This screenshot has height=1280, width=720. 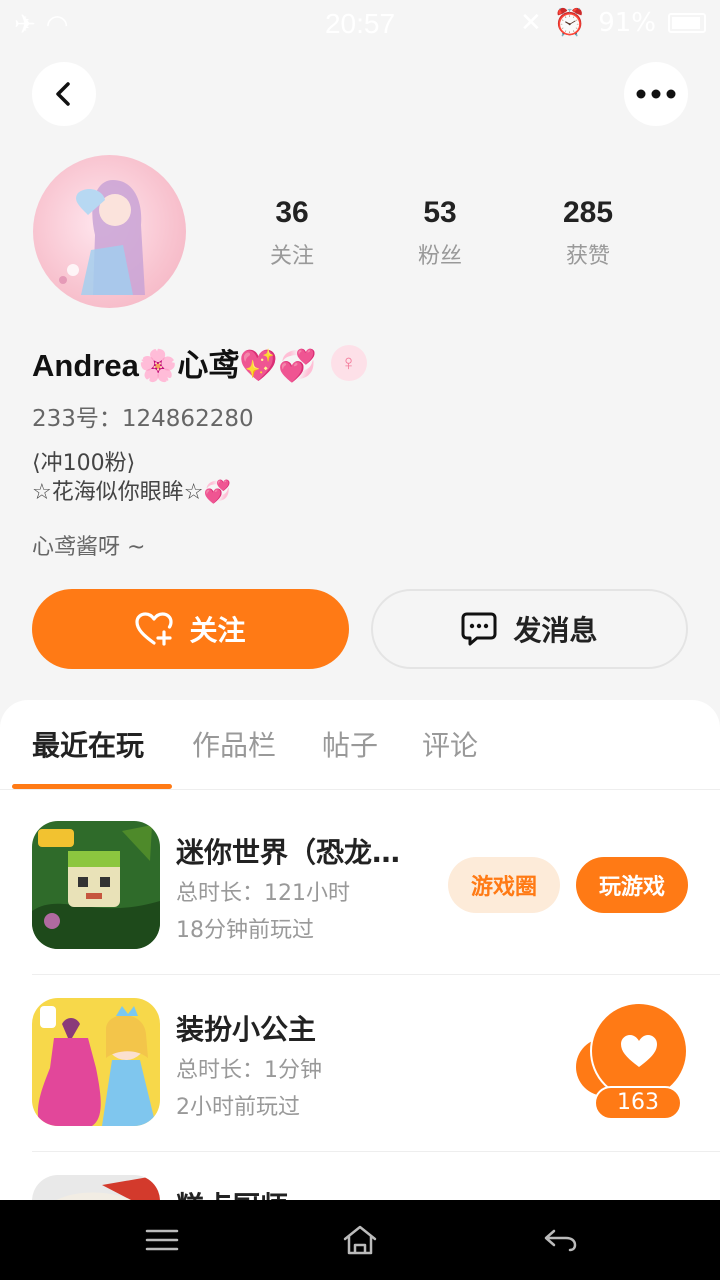 What do you see at coordinates (570, 23) in the screenshot?
I see `alarm-icon: ⏰` at bounding box center [570, 23].